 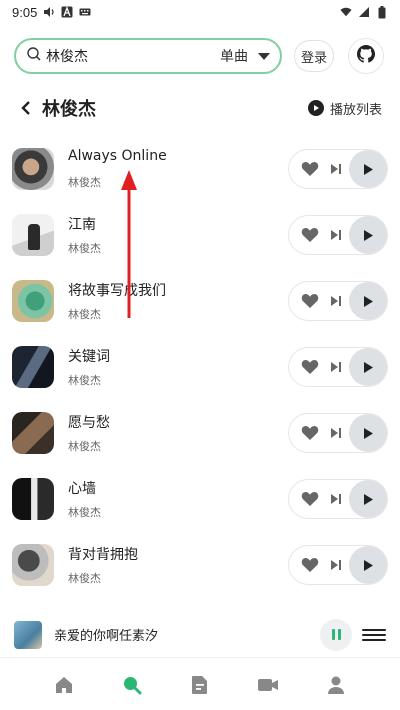 I want to click on signal-icon, so click(x=364, y=12).